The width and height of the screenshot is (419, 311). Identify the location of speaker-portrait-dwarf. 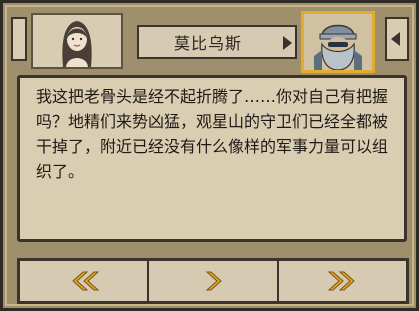
(338, 42).